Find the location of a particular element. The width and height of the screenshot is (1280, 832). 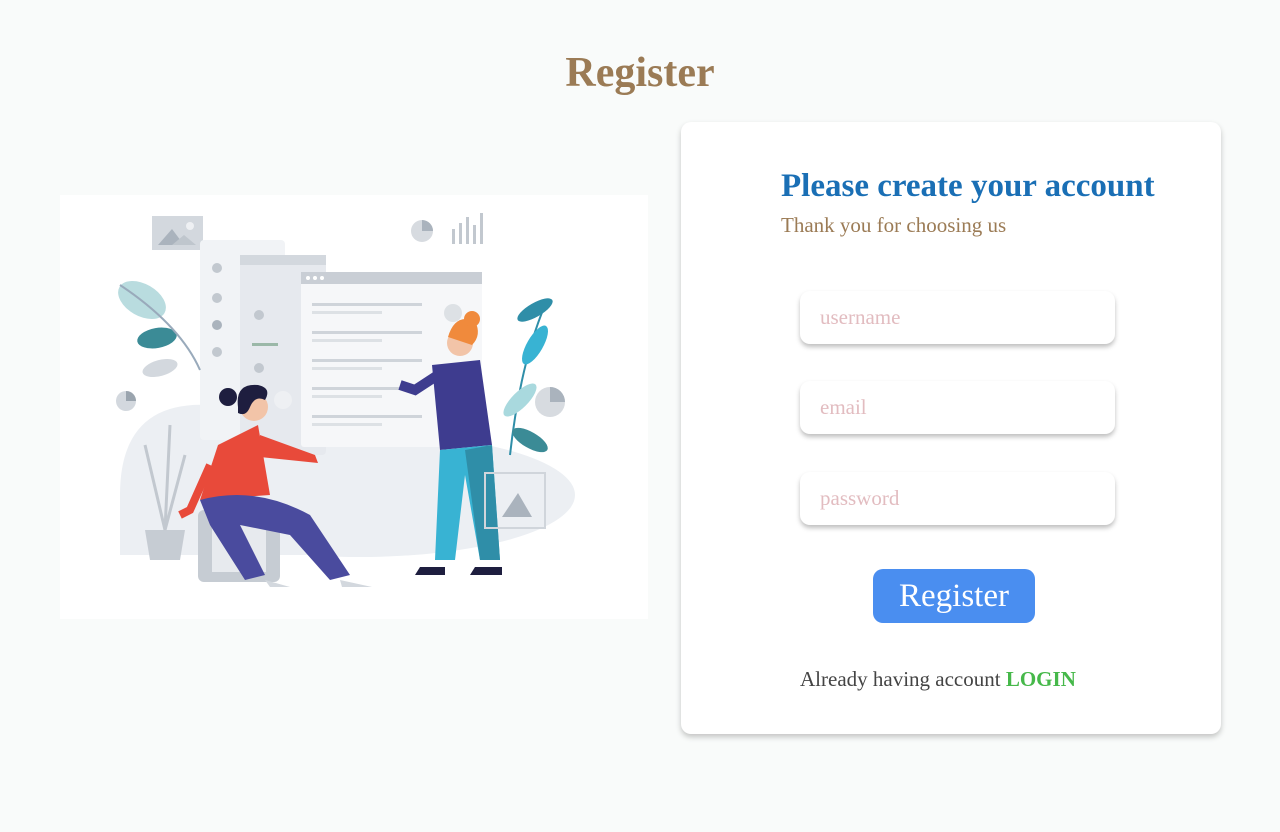

password-input is located at coordinates (957, 498).